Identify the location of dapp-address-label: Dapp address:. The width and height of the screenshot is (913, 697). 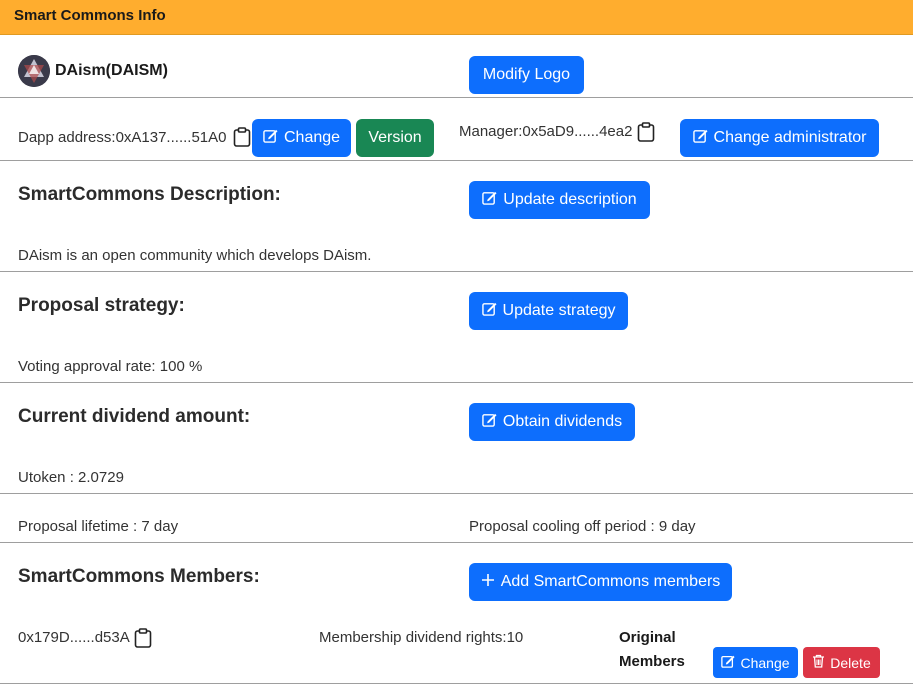
(67, 137).